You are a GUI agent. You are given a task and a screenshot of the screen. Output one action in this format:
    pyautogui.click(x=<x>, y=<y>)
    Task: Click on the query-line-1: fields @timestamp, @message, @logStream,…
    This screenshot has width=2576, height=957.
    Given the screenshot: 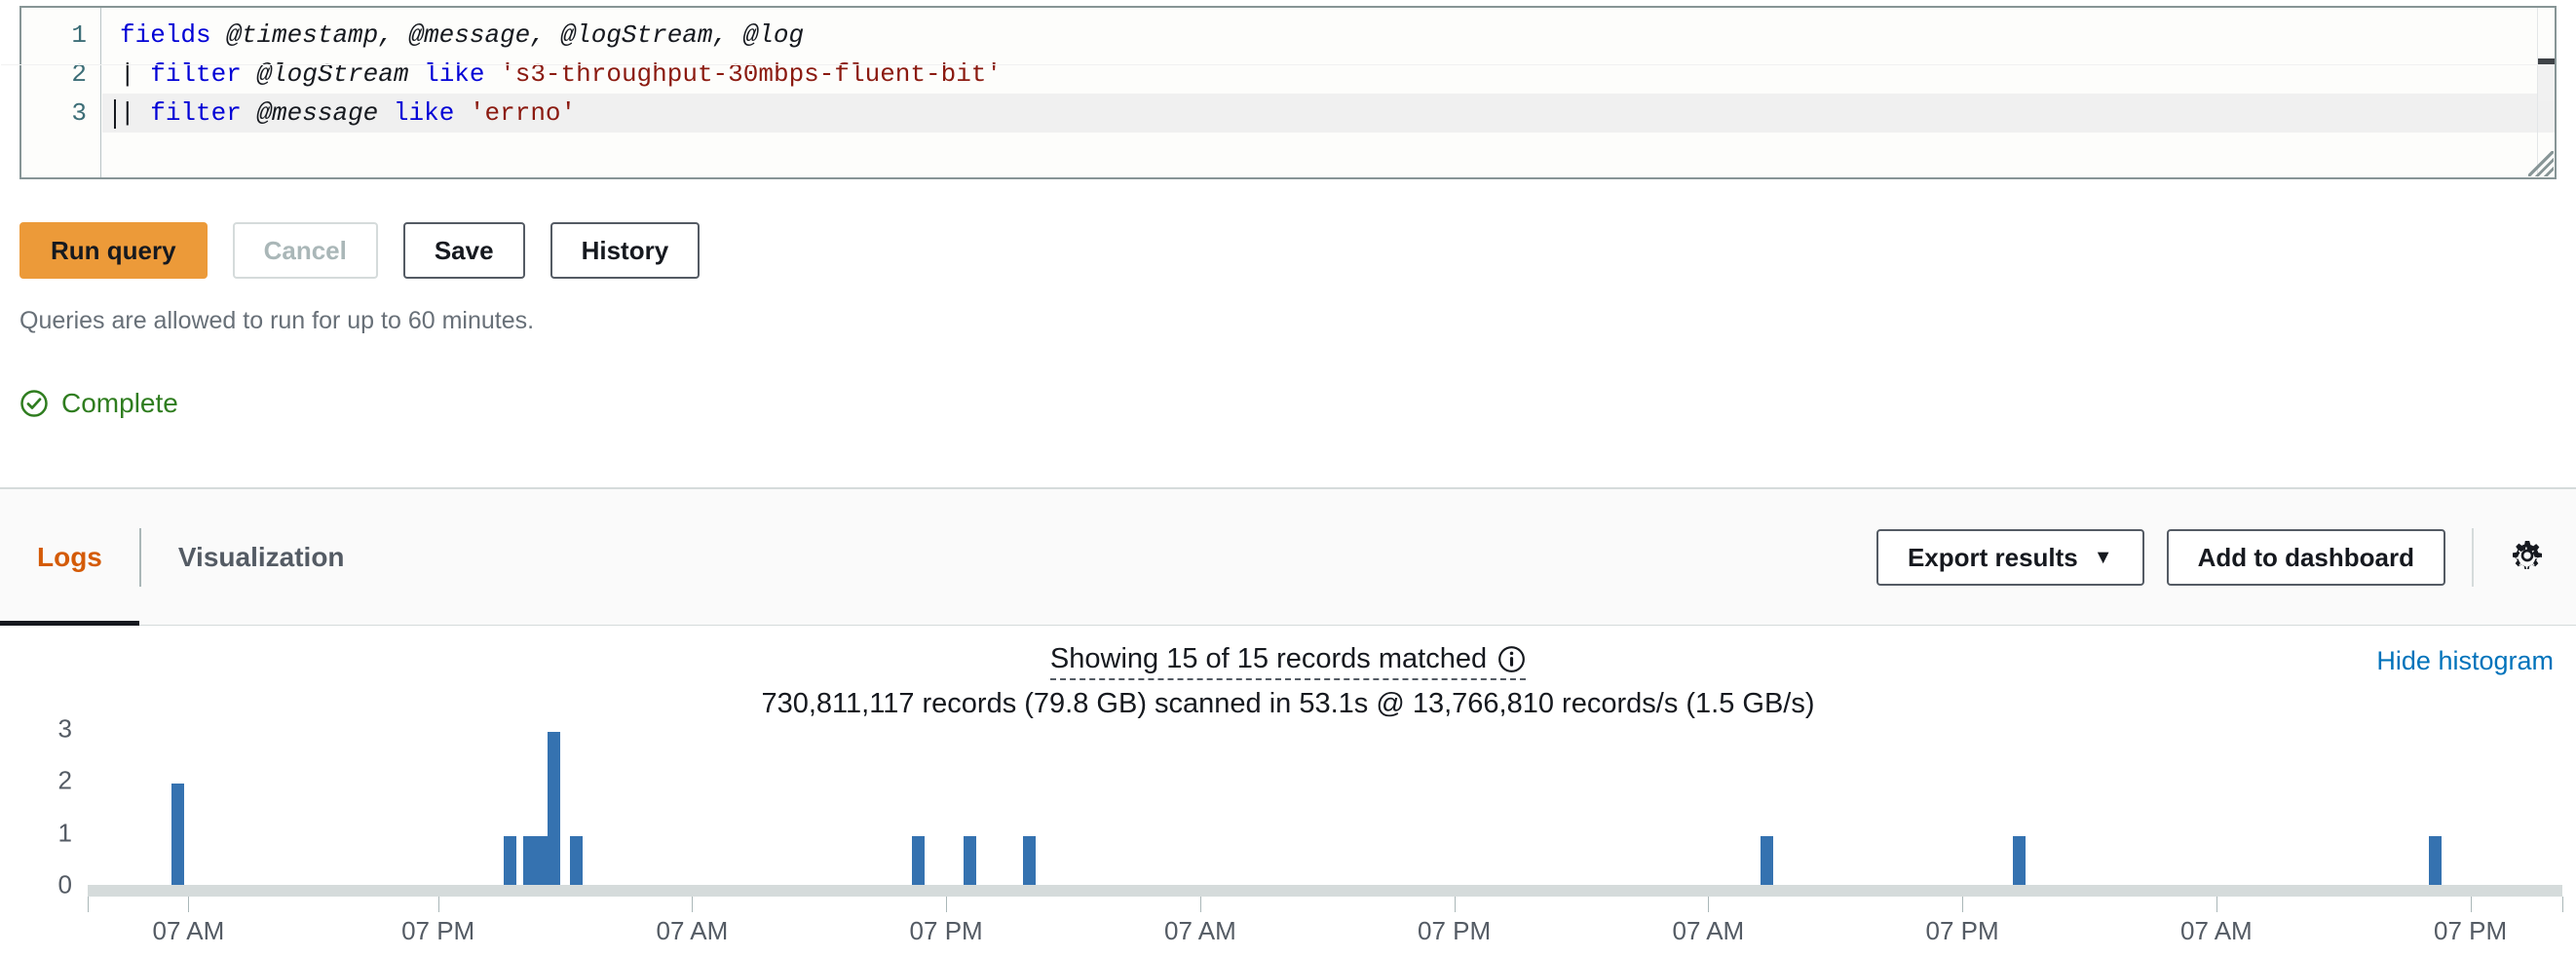 What is the action you would take?
    pyautogui.click(x=1328, y=35)
    